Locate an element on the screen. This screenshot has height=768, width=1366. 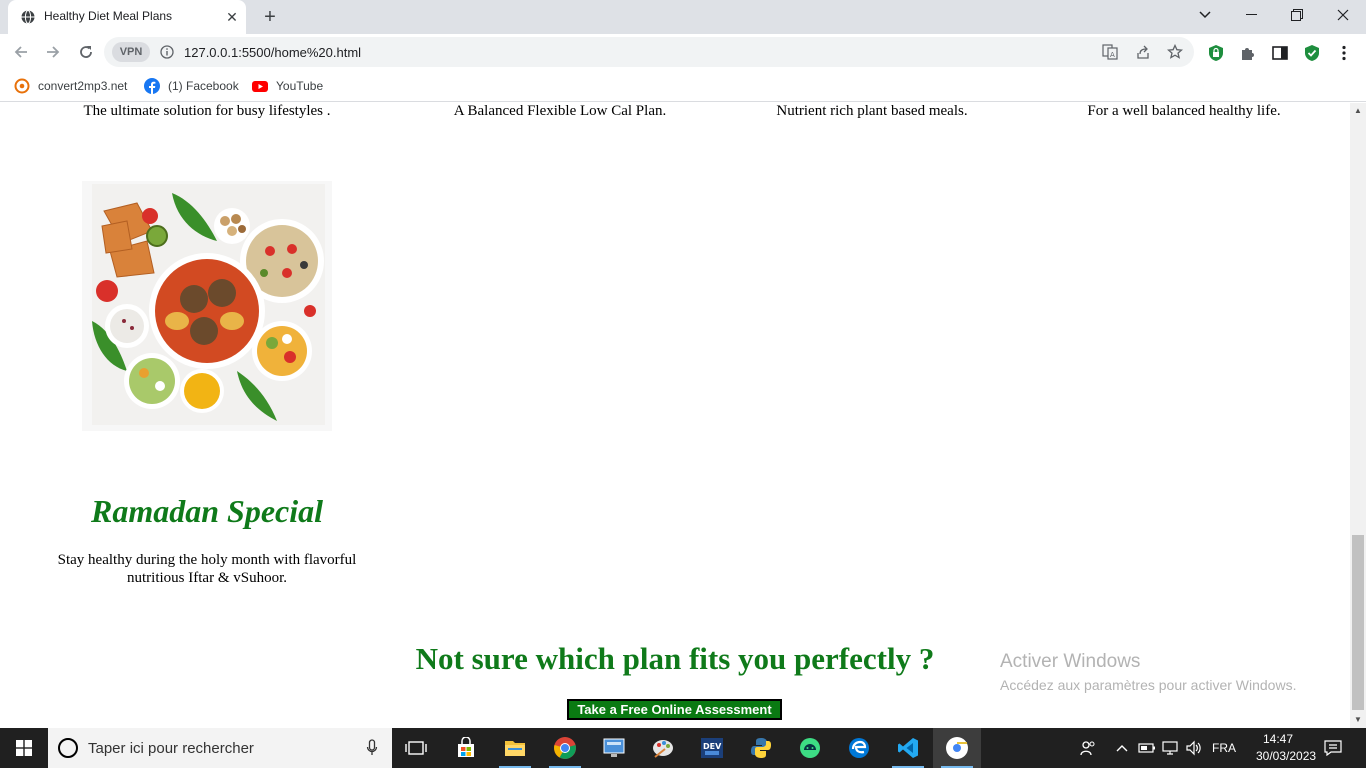
restore-button is located at coordinates (1297, 15).